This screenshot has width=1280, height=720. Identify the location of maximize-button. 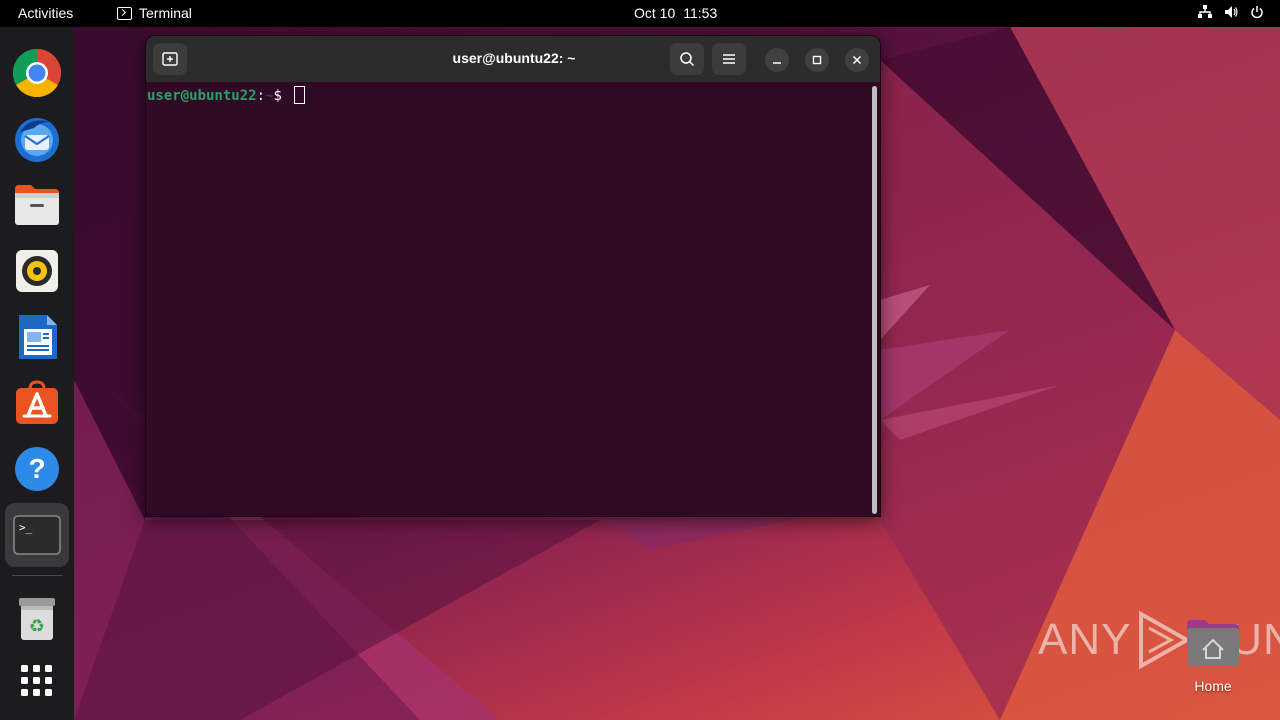
(817, 60).